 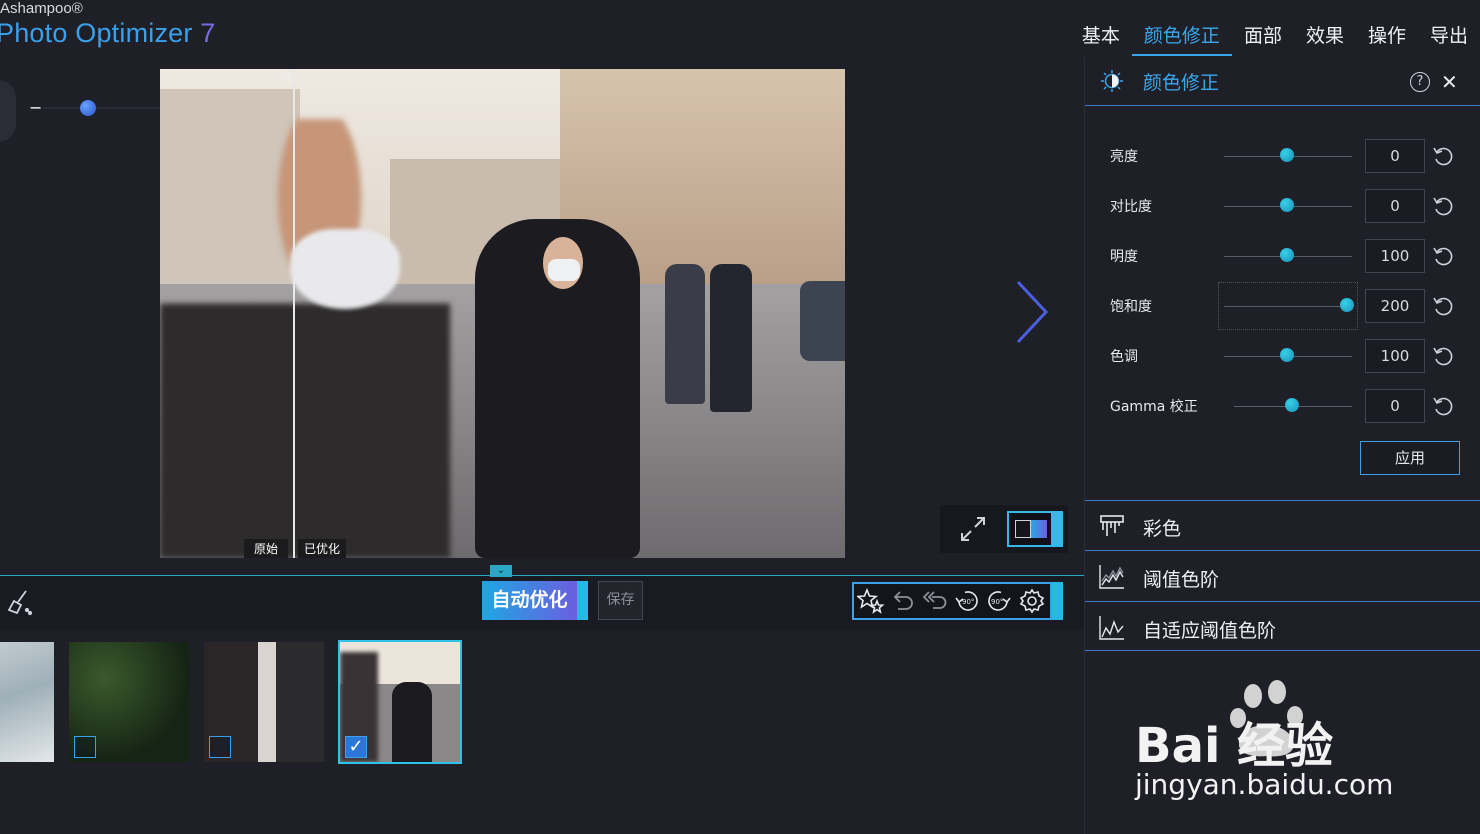 I want to click on lightness-label: 明度, so click(x=1124, y=257).